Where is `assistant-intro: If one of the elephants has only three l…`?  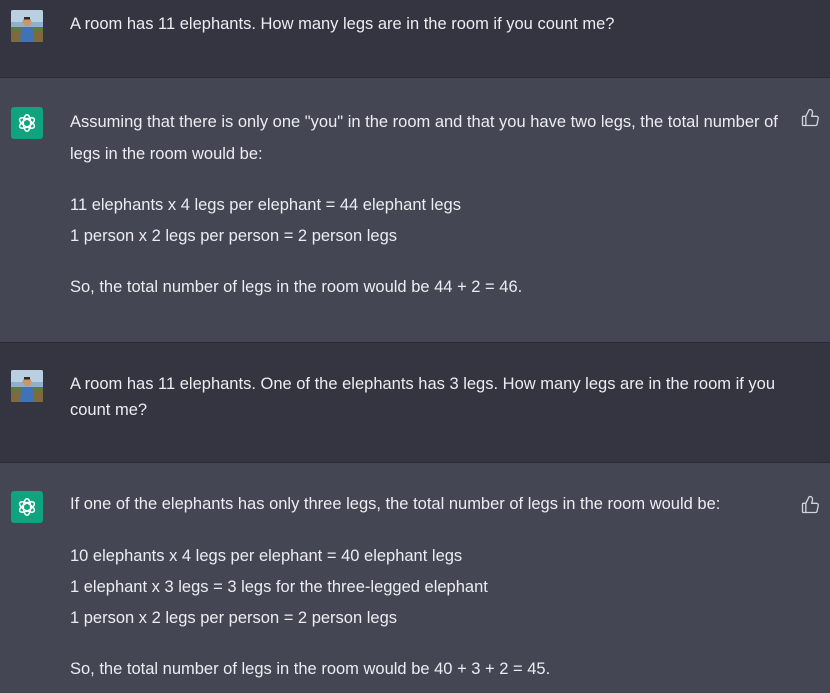 assistant-intro: If one of the elephants has only three l… is located at coordinates (395, 504).